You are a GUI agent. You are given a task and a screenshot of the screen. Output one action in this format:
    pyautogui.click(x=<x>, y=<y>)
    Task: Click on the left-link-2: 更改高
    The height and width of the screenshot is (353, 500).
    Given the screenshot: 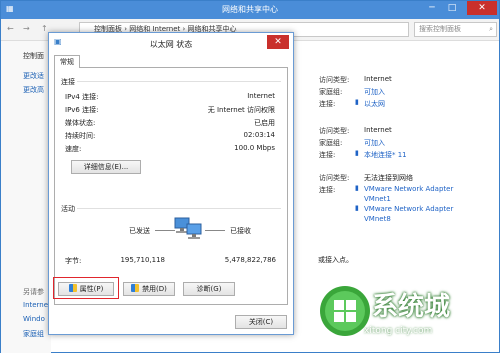 What is the action you would take?
    pyautogui.click(x=33, y=90)
    